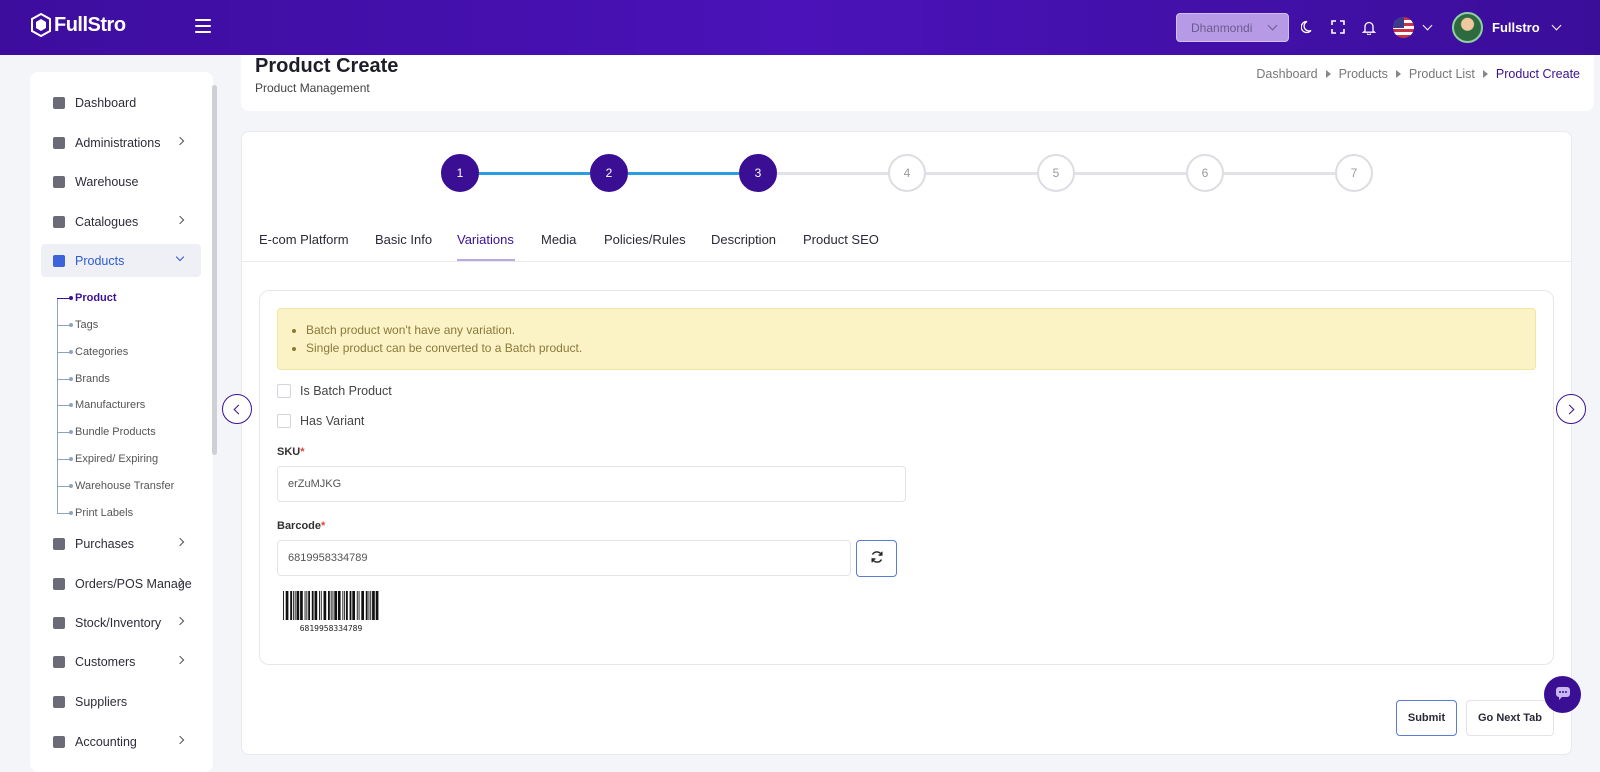 This screenshot has width=1600, height=772. What do you see at coordinates (121, 142) in the screenshot?
I see `sidebar-item-administrations: Administrations` at bounding box center [121, 142].